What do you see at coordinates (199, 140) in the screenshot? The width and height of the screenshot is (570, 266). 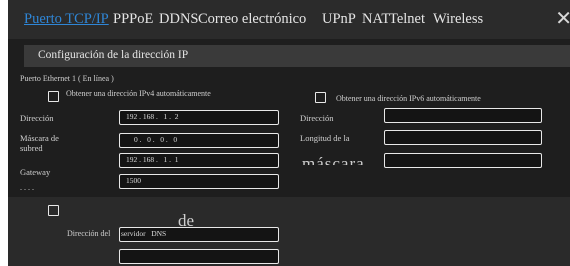 I see `subnet-mask-field: 0 . 0 . 0 . 0` at bounding box center [199, 140].